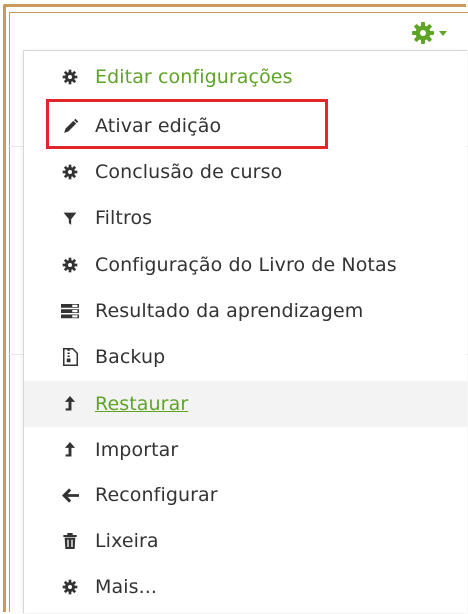  Describe the element at coordinates (142, 404) in the screenshot. I see `menu-item-label: Restaurar` at that location.